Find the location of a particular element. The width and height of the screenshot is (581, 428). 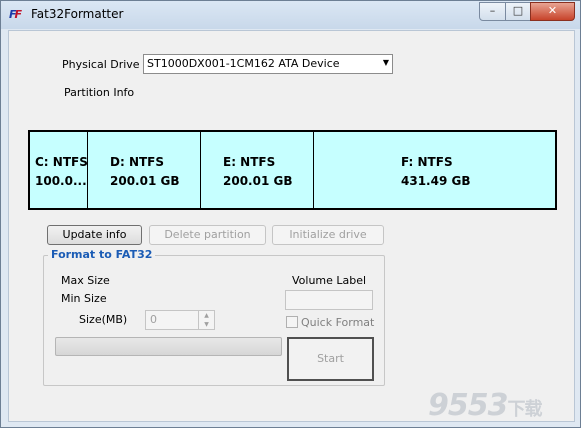

stepper-buttons: ▲ ▼ is located at coordinates (206, 320).